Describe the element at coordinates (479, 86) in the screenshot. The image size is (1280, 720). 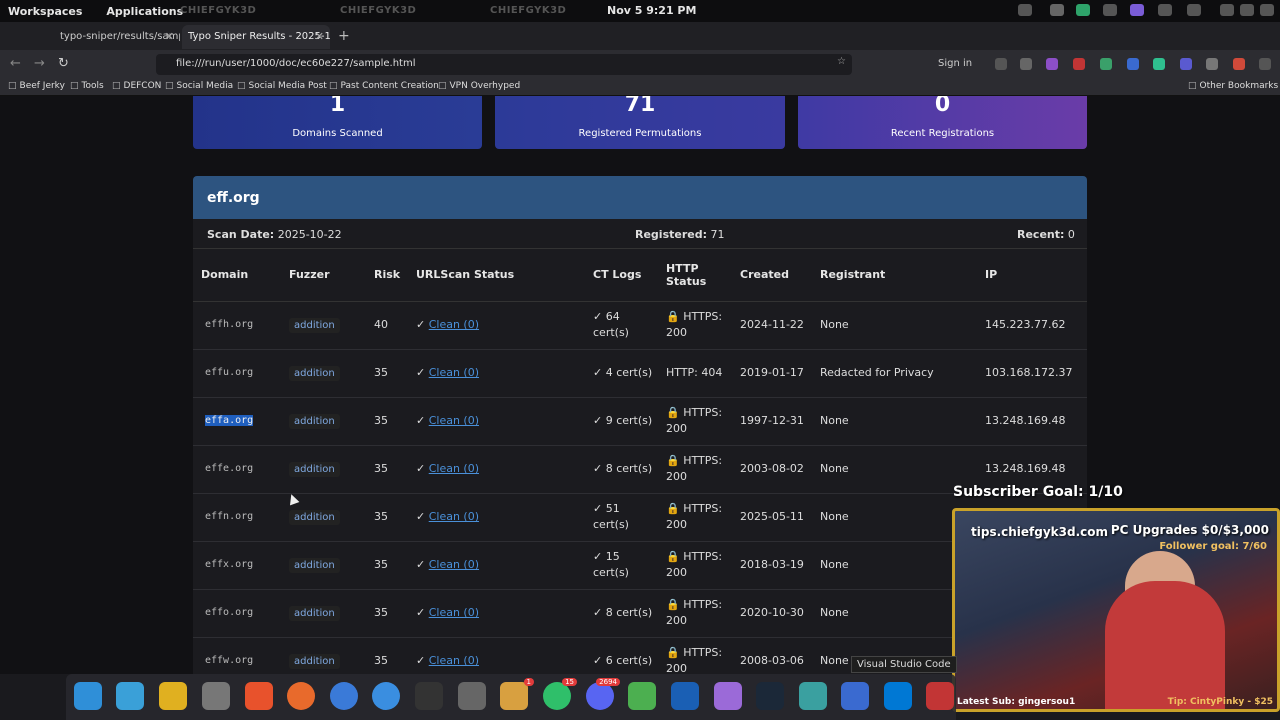
I see `bookmark-folder: VPN Overhyped` at that location.